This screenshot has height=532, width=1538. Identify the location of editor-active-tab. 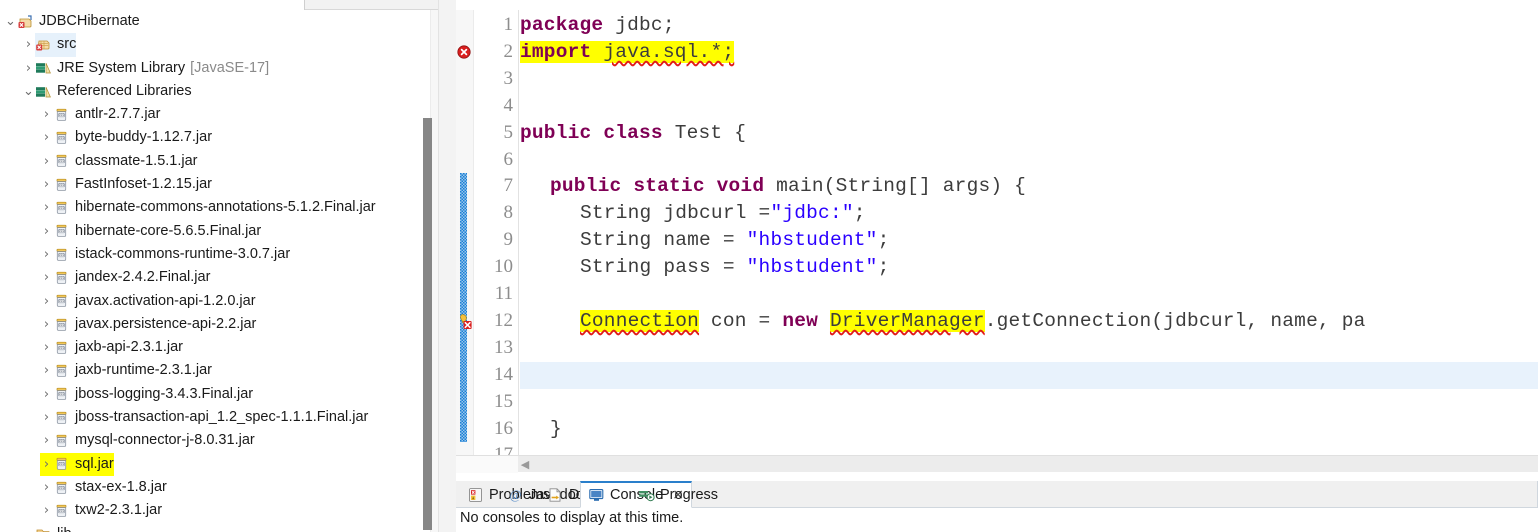
(997, 5).